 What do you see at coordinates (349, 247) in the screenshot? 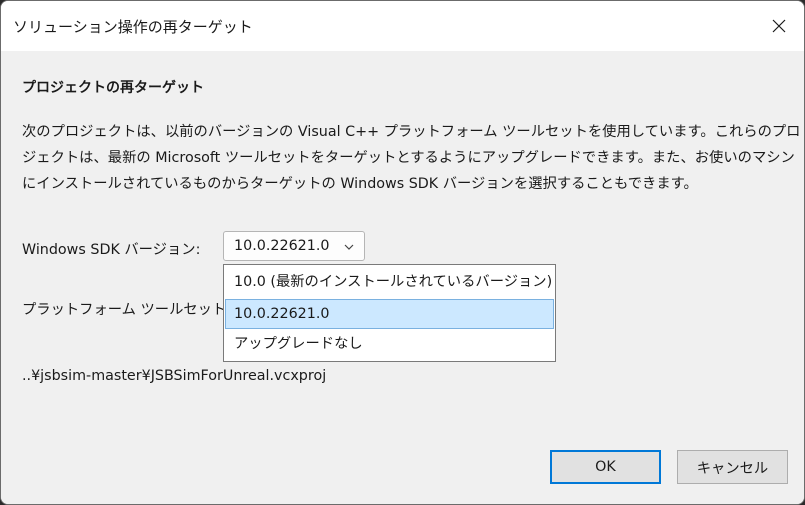
I see `chevron-down-icon` at bounding box center [349, 247].